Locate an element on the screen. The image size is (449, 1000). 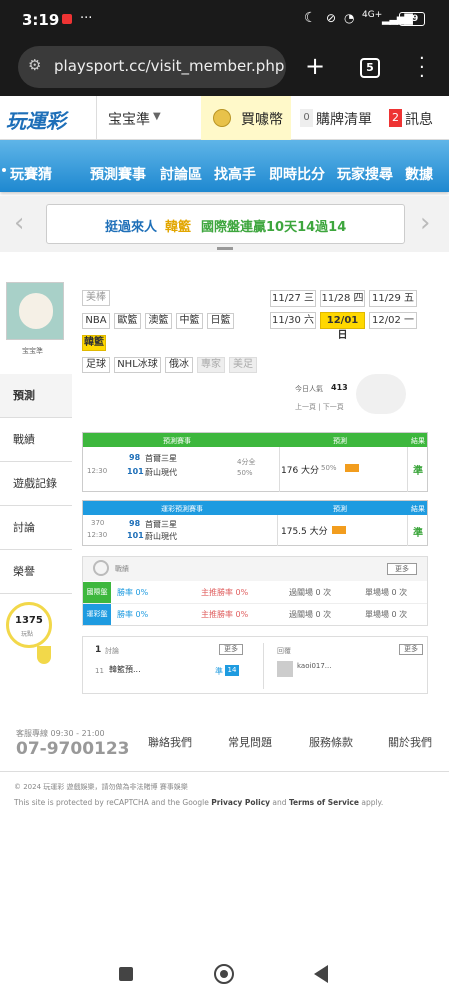
sidebar-item-games: 遊戲記錄 is located at coordinates (36, 484).